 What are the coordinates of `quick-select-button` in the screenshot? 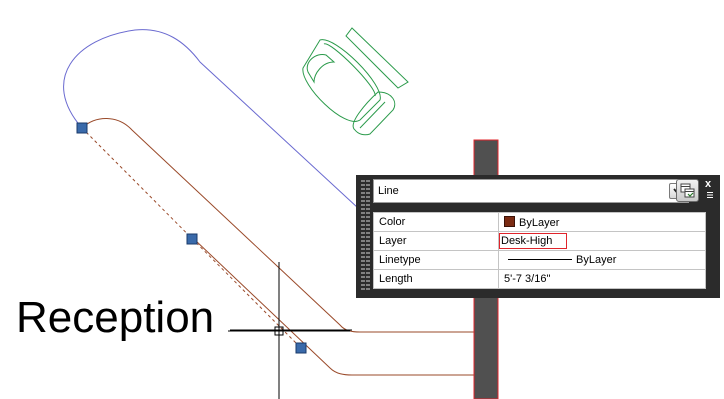 It's located at (687, 190).